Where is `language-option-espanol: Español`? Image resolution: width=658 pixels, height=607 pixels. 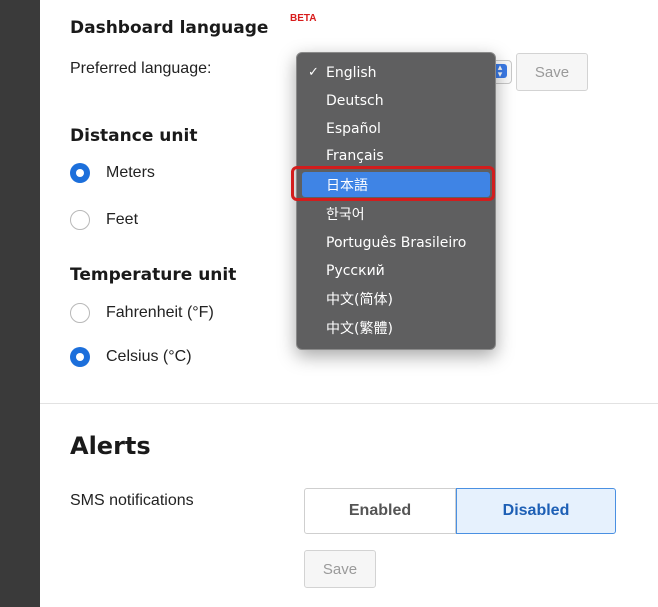 language-option-espanol: Español is located at coordinates (396, 128).